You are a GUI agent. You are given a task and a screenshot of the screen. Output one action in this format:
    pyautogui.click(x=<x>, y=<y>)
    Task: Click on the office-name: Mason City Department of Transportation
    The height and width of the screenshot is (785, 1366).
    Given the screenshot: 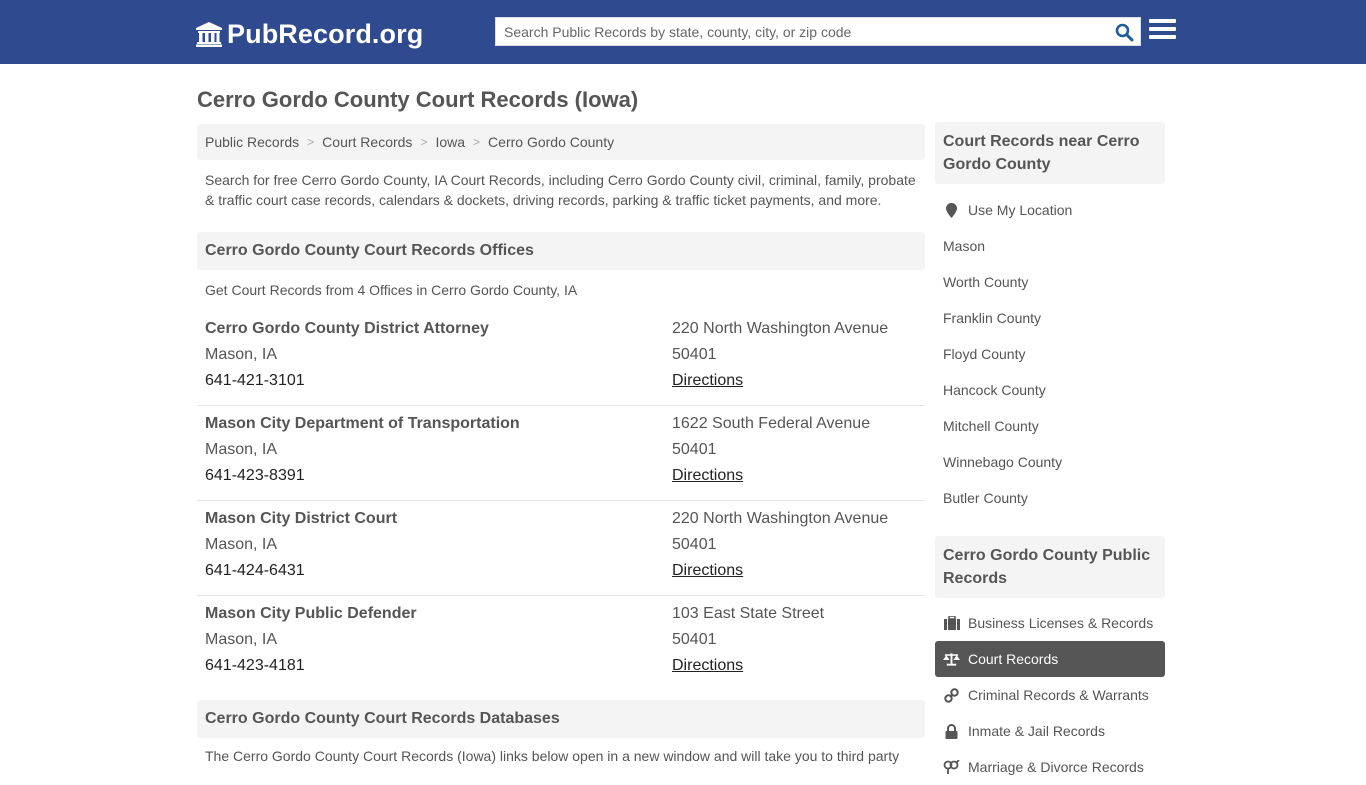 What is the action you would take?
    pyautogui.click(x=362, y=423)
    